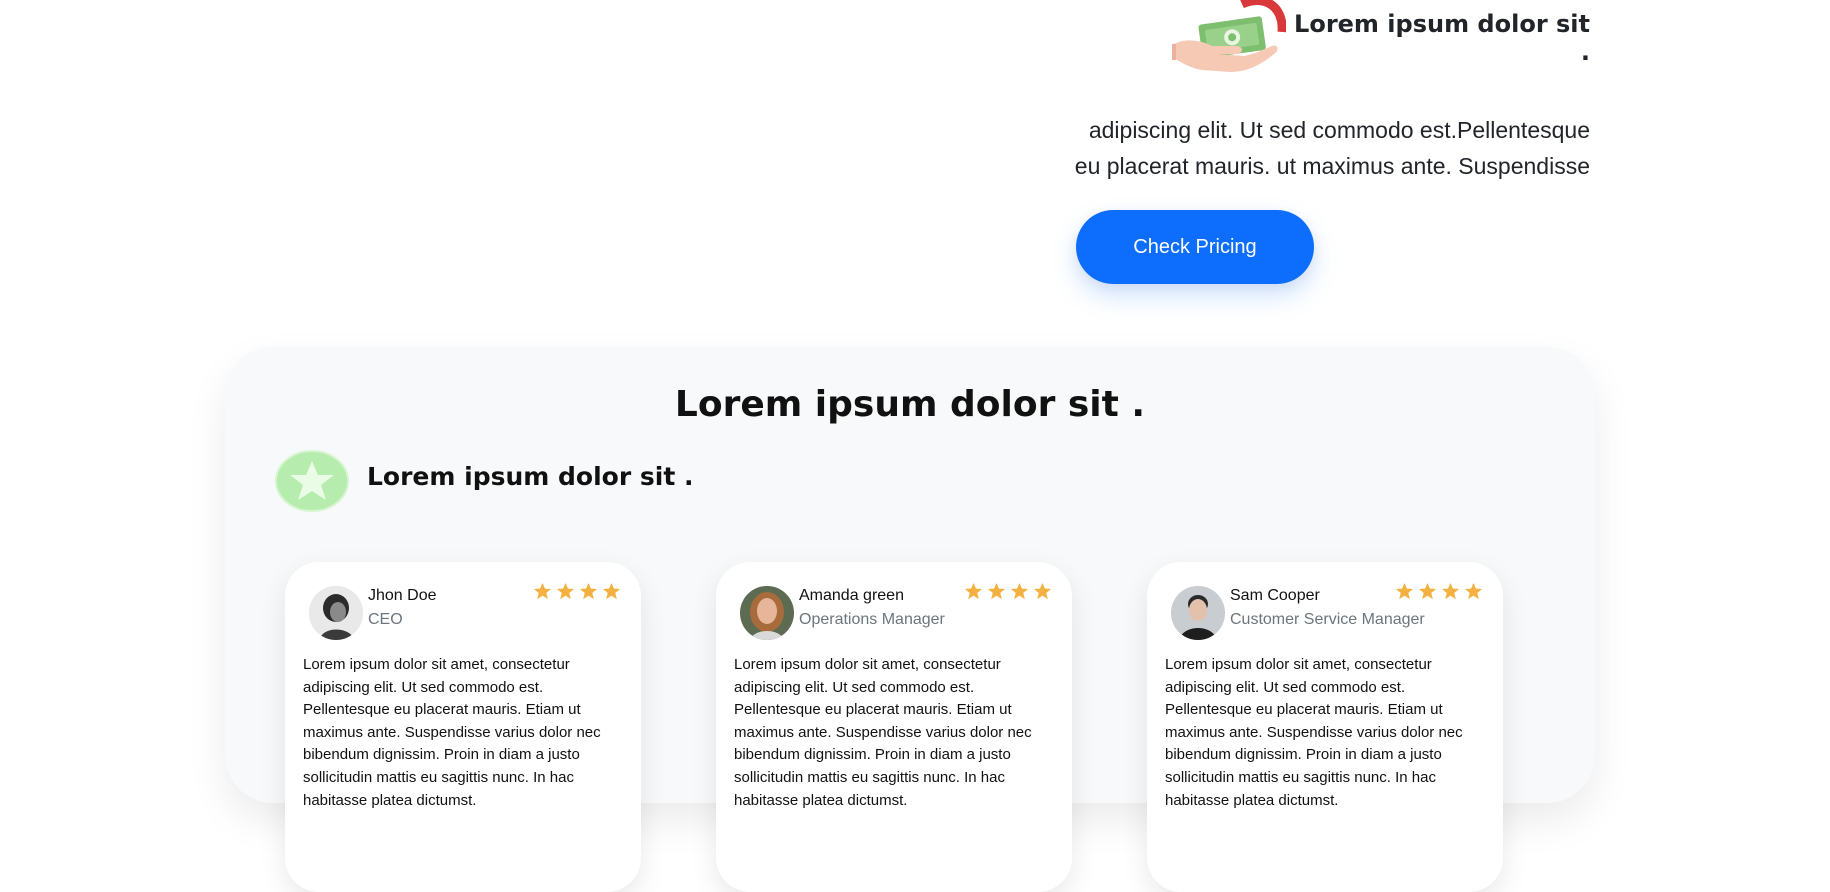 The image size is (1830, 892). Describe the element at coordinates (1442, 38) in the screenshot. I see `feature-heading: Lorem ipsum dolor sit .` at that location.